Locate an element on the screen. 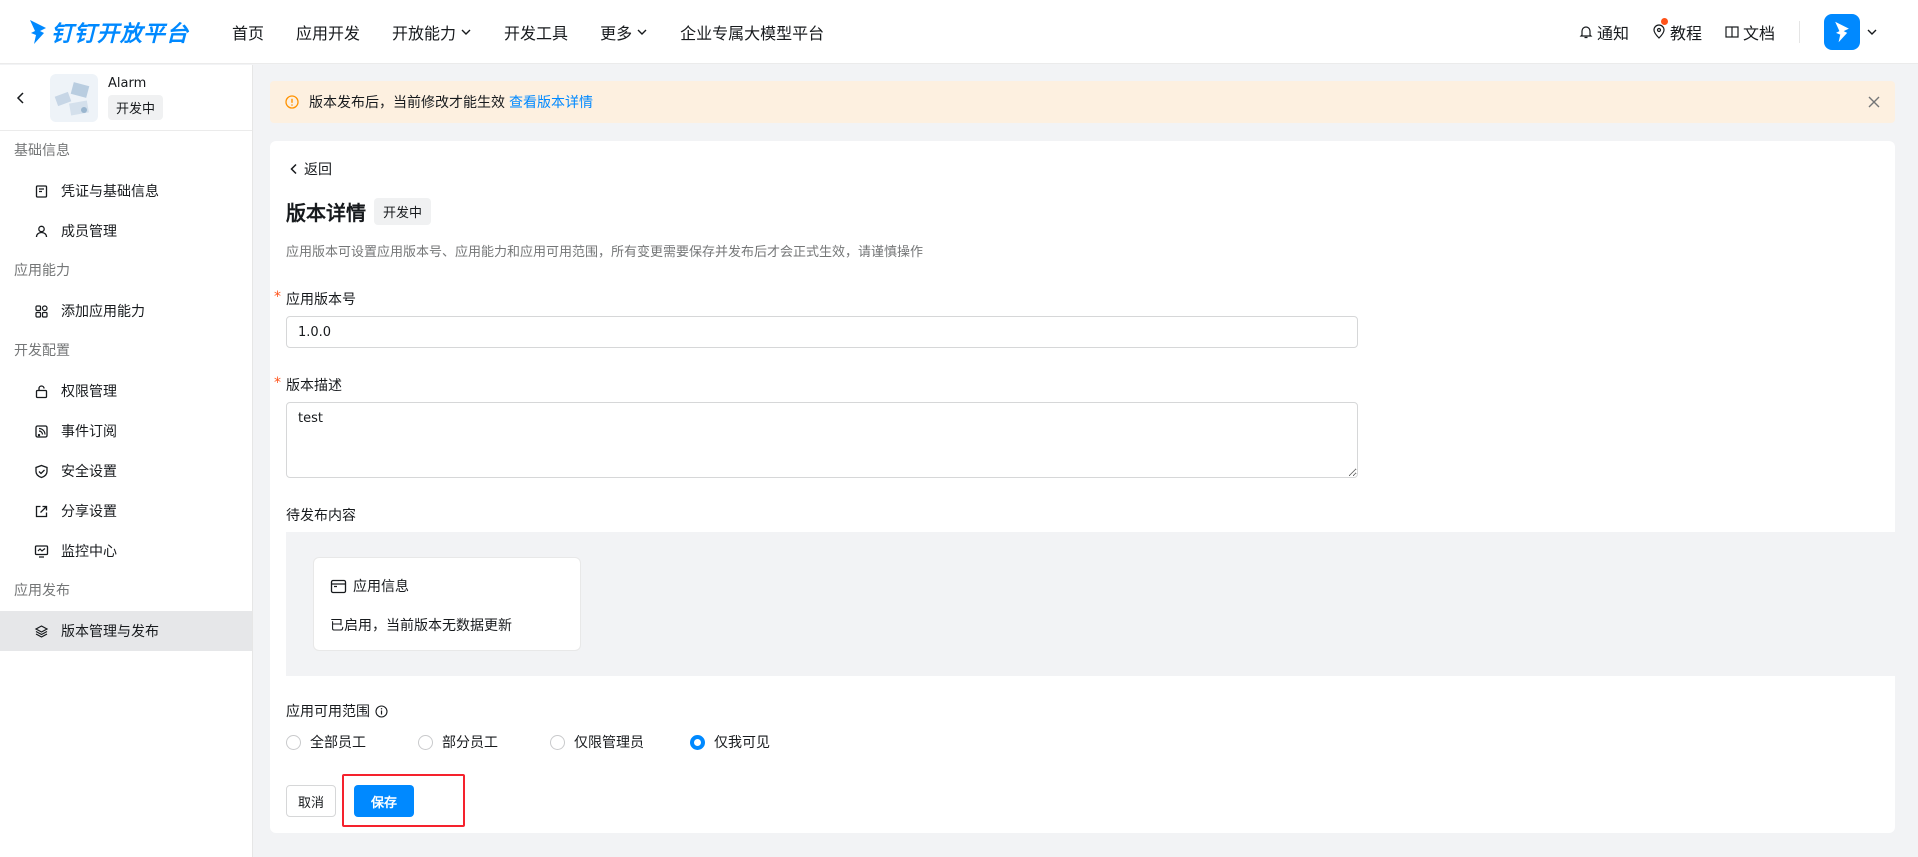  nav-home: 首页 is located at coordinates (248, 32).